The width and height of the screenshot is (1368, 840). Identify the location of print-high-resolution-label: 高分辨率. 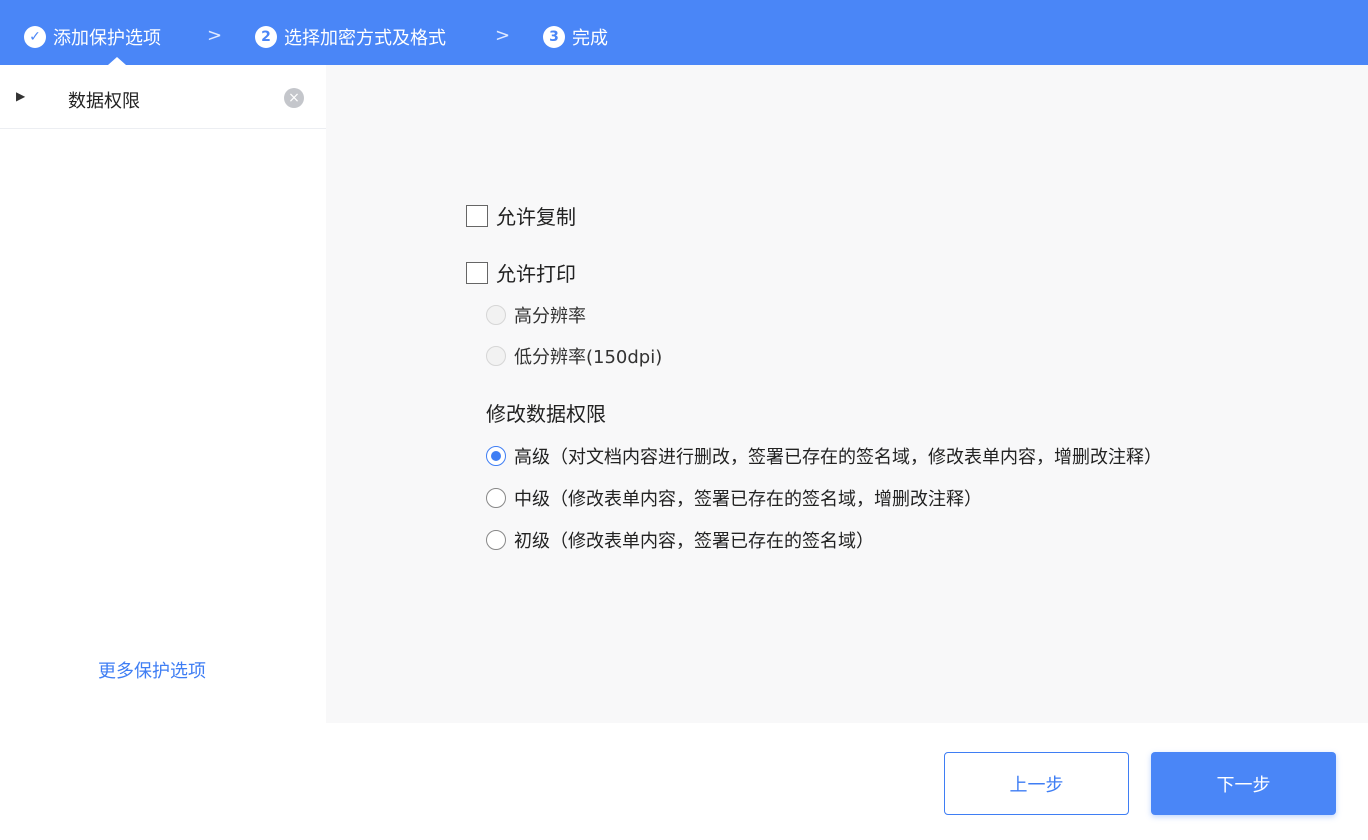
(550, 316).